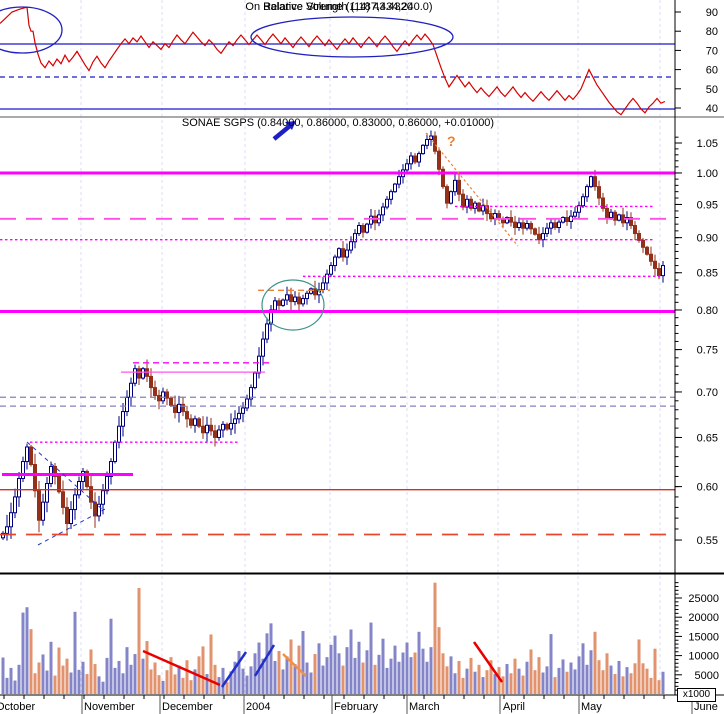 Image resolution: width=724 pixels, height=714 pixels. I want to click on price-axis-label: 0.75, so click(707, 351).